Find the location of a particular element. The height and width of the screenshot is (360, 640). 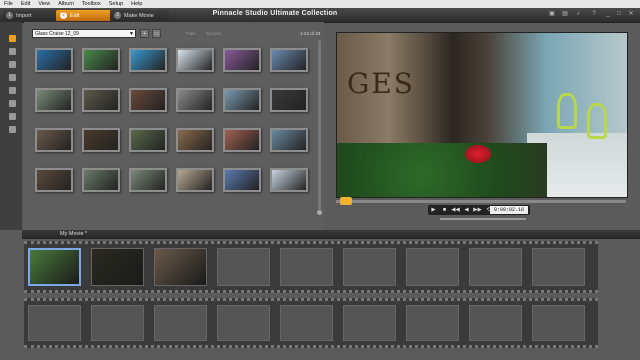

timeline-toolbar is located at coordinates (331, 234).